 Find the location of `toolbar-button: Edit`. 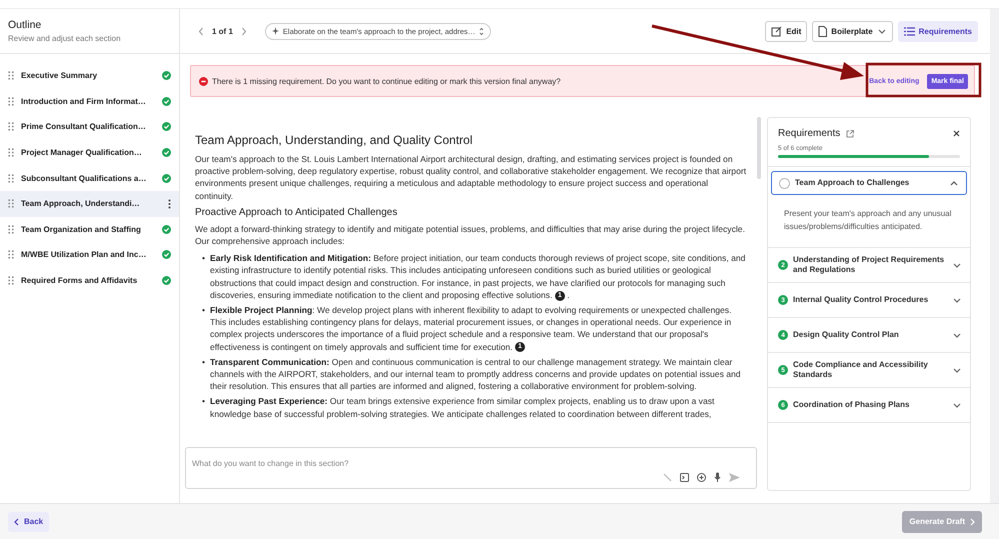

toolbar-button: Edit is located at coordinates (786, 31).